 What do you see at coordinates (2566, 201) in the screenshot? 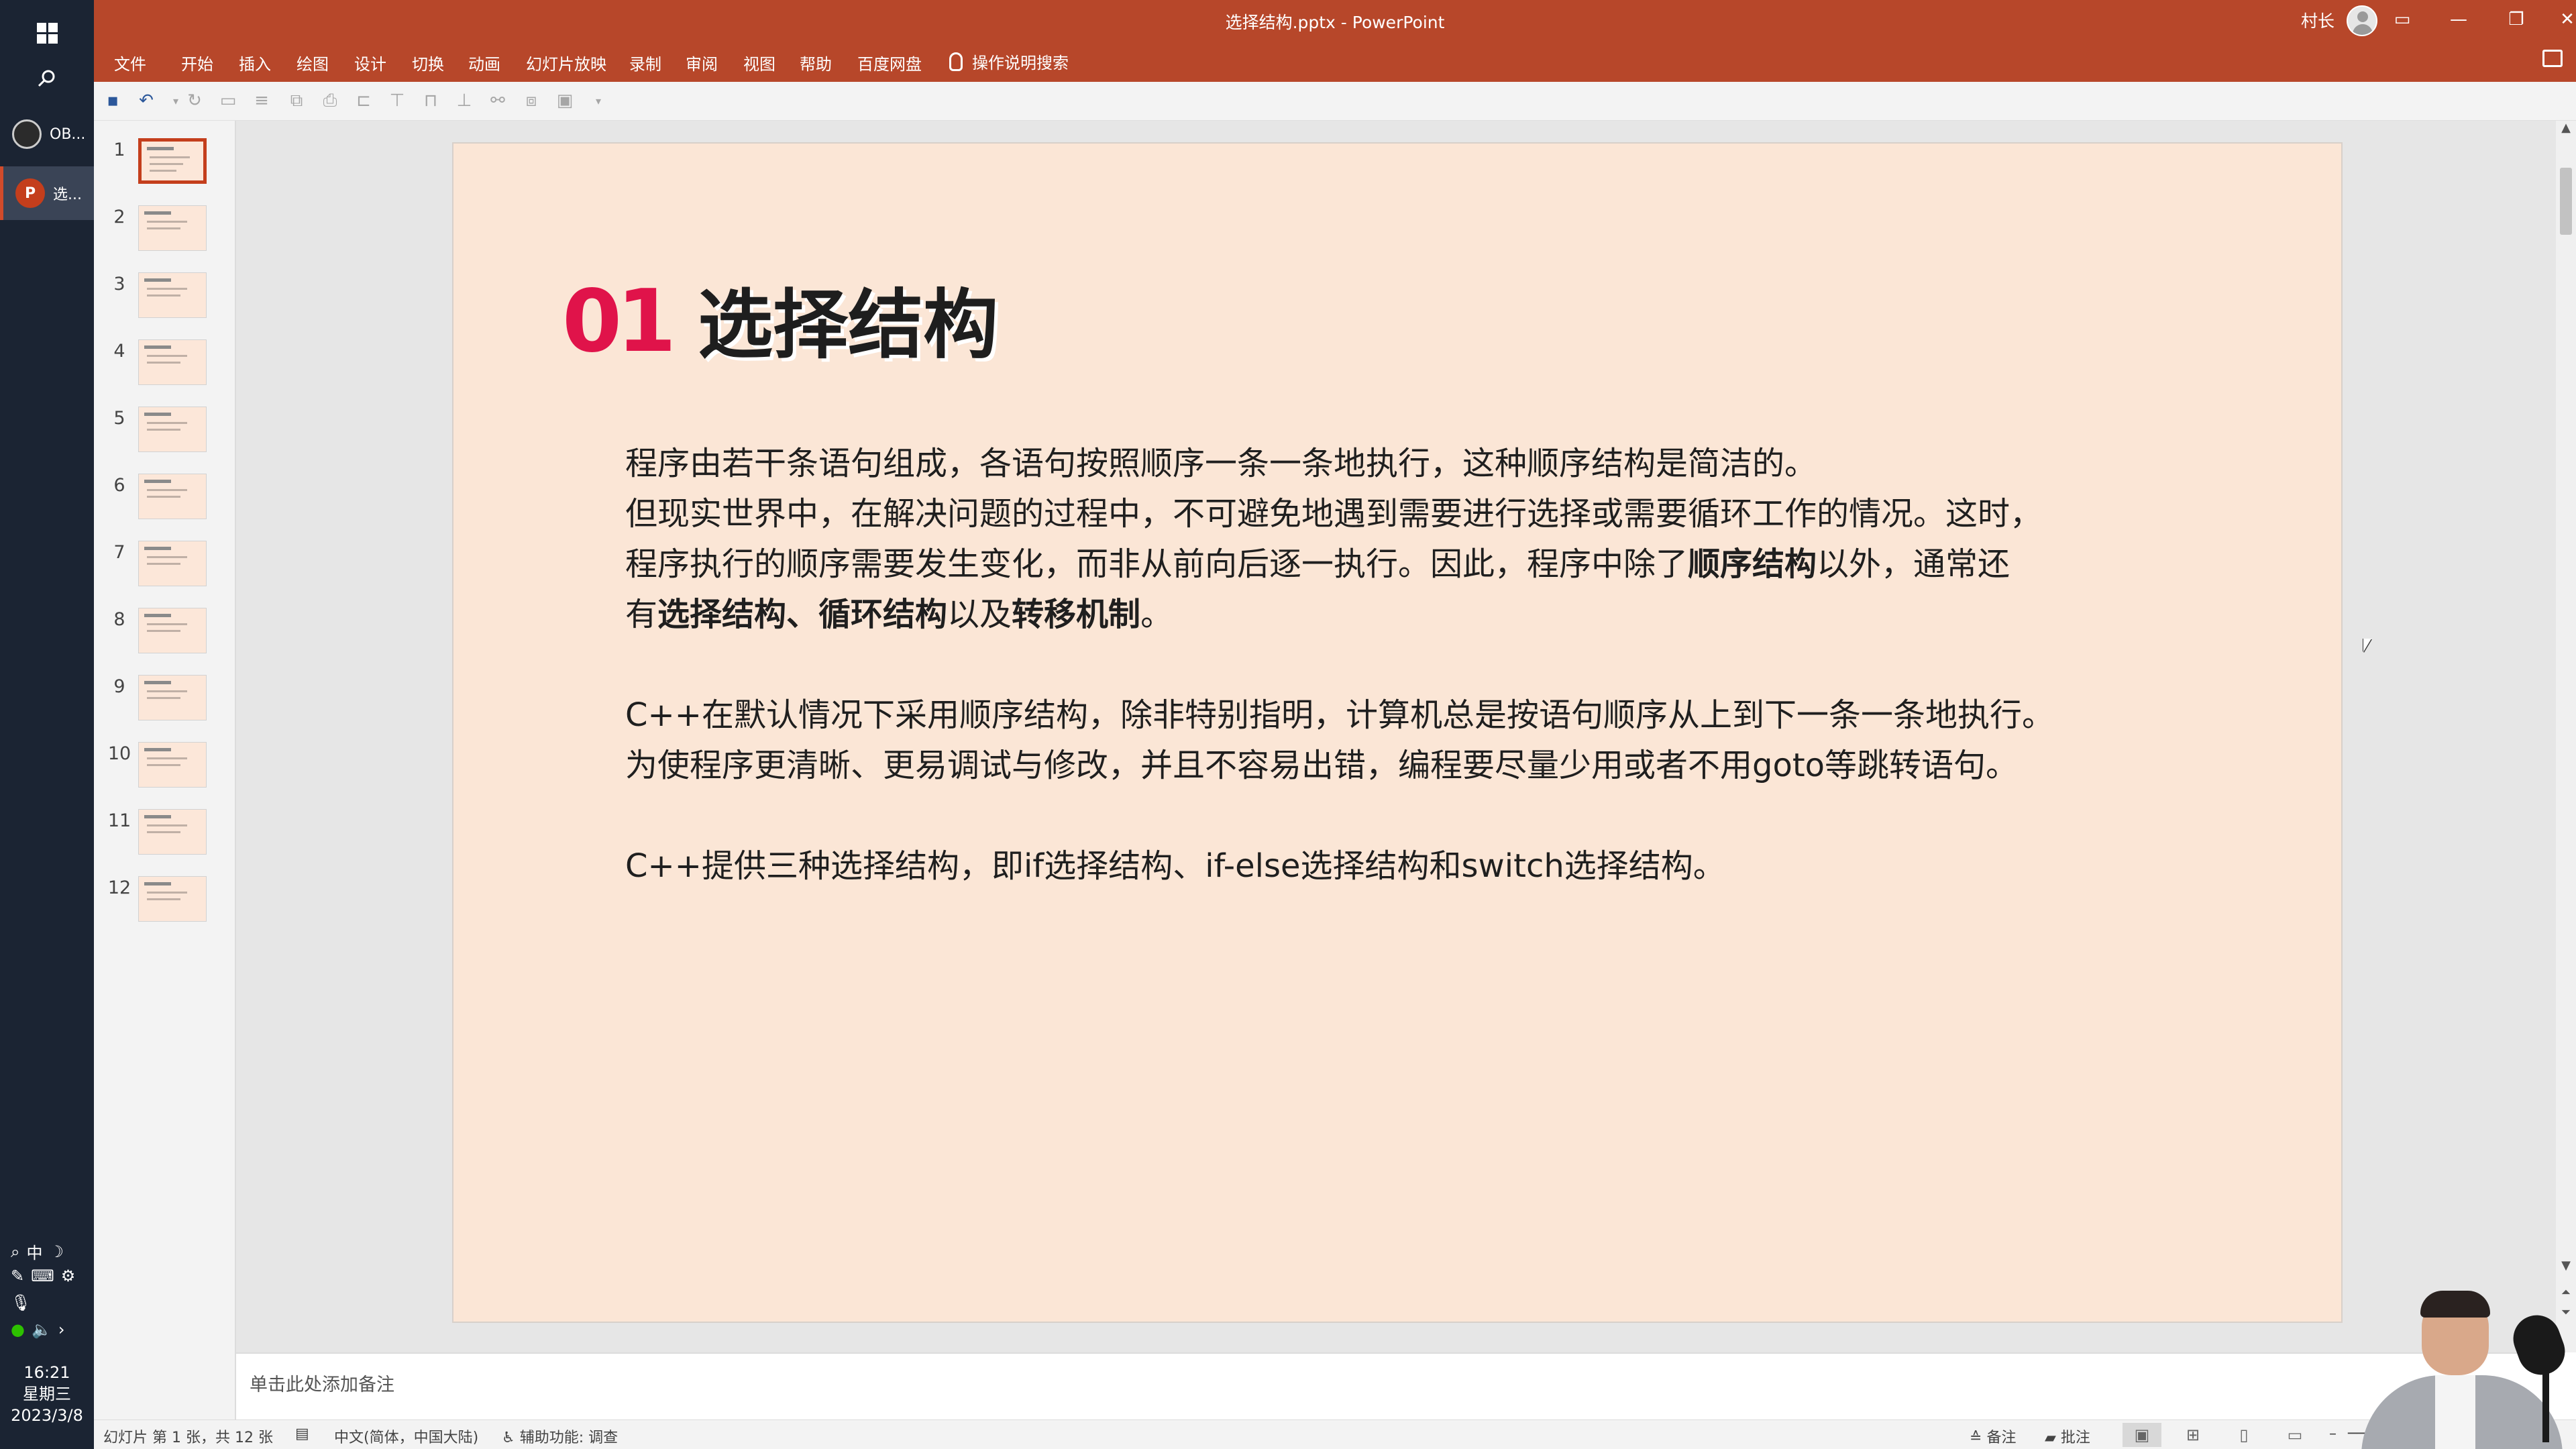
I see `scrollbar-thumb` at bounding box center [2566, 201].